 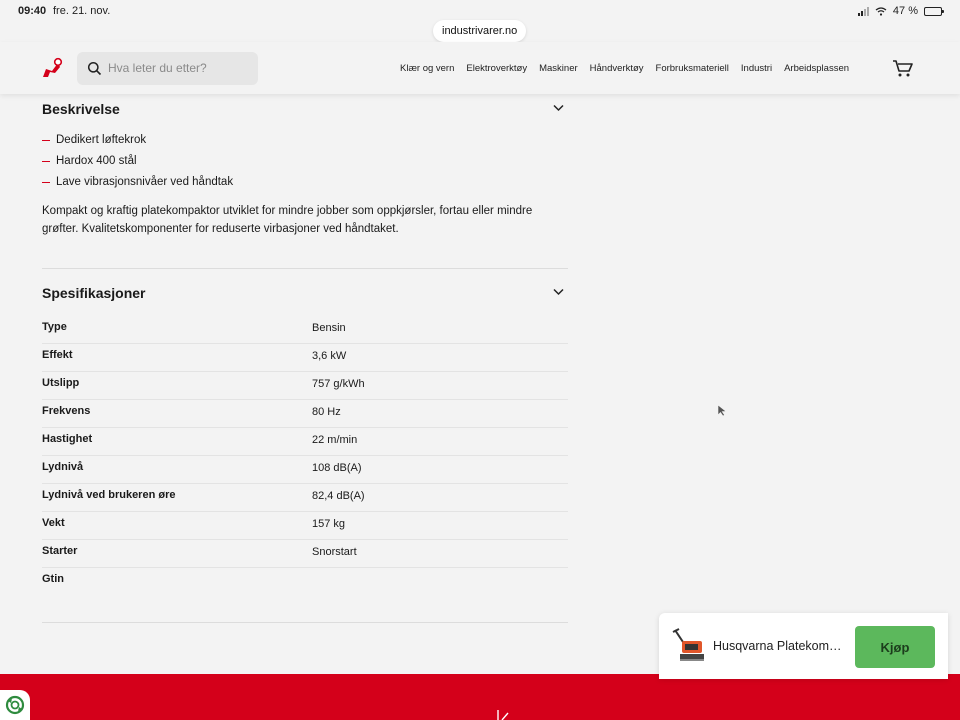 I want to click on spec-value: 108 dB(A), so click(x=337, y=468).